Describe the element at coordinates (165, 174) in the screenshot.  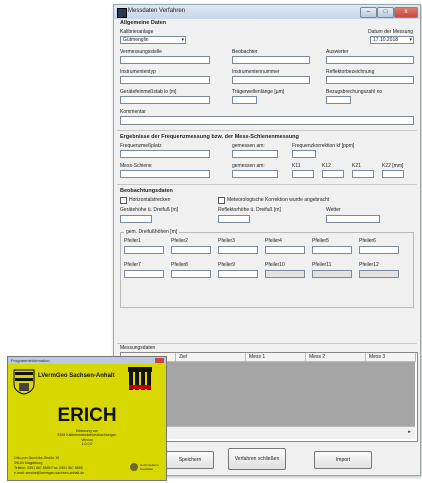
I see `mess-schiene-field` at that location.